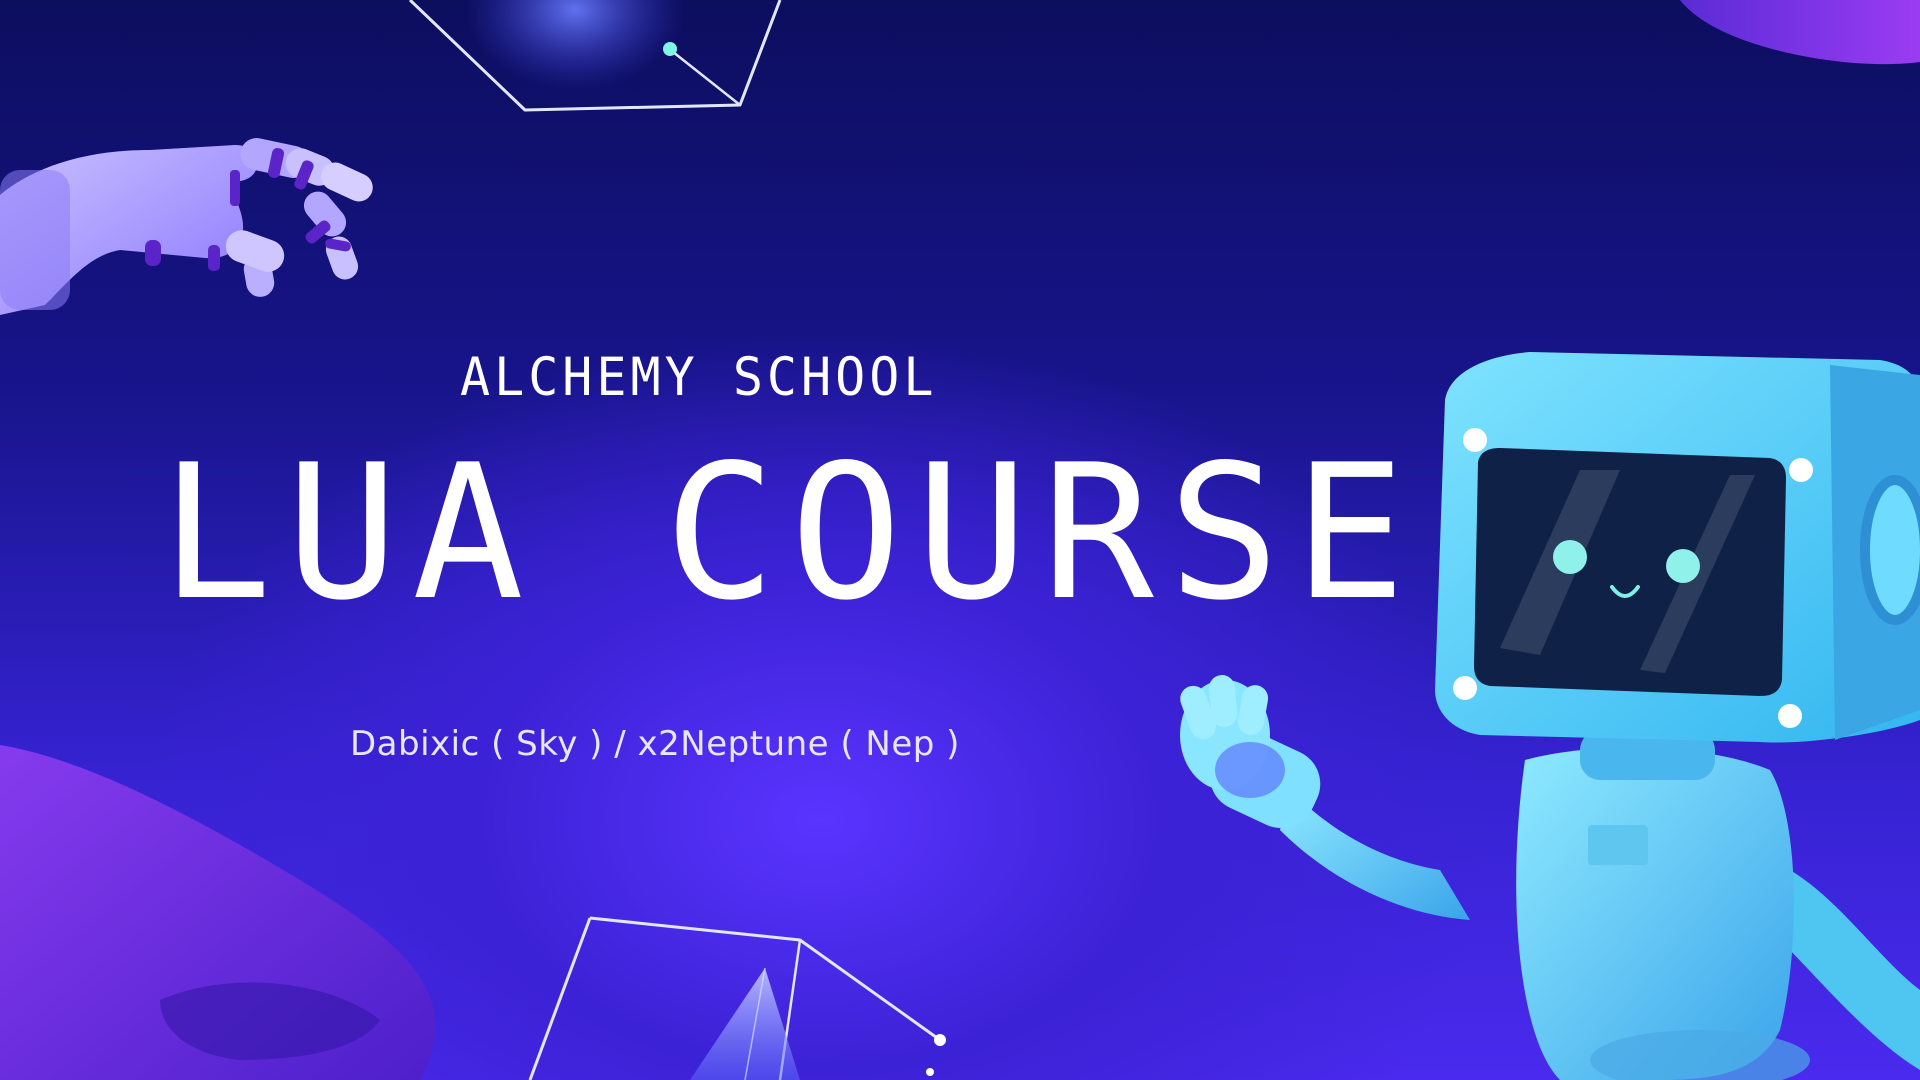 This screenshot has width=1920, height=1080. I want to click on top-cube-icon, so click(595, 56).